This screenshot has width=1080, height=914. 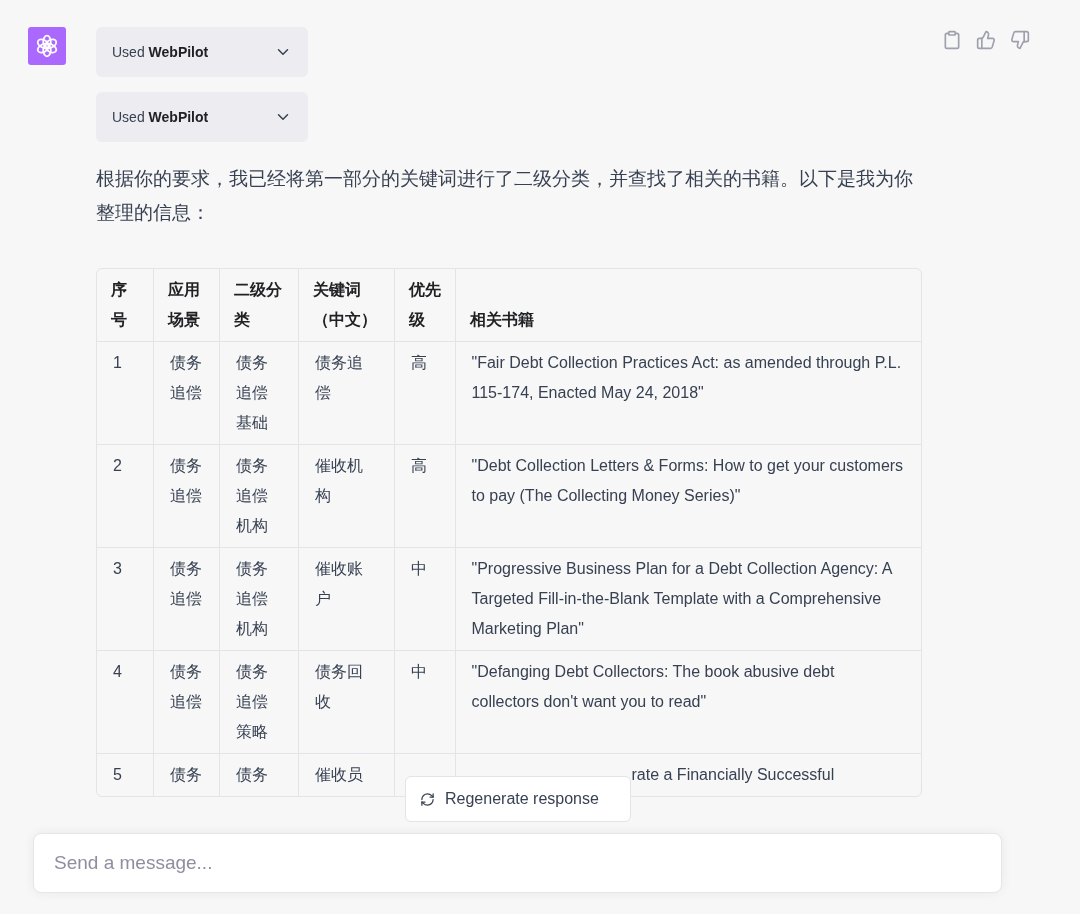 What do you see at coordinates (338, 774) in the screenshot?
I see `table-cell: 催收员` at bounding box center [338, 774].